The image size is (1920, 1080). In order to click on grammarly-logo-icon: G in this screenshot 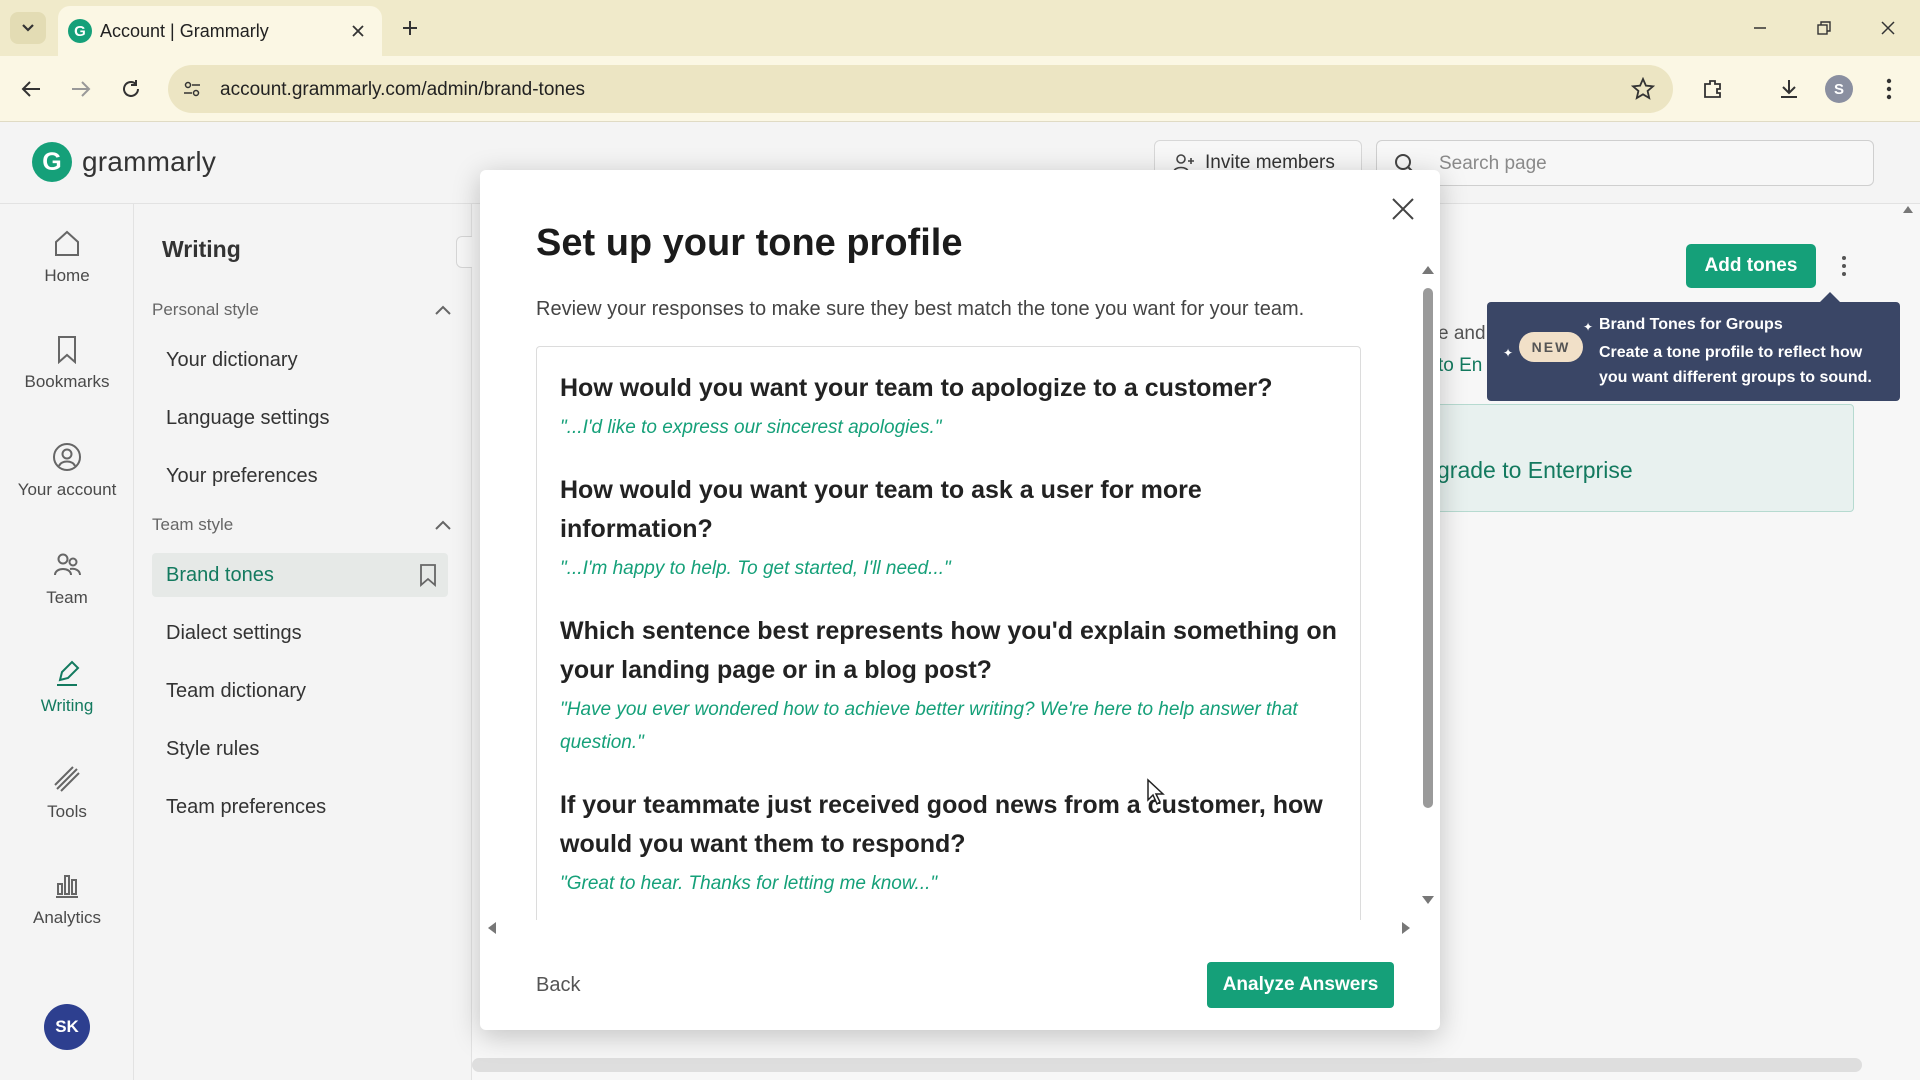, I will do `click(52, 162)`.